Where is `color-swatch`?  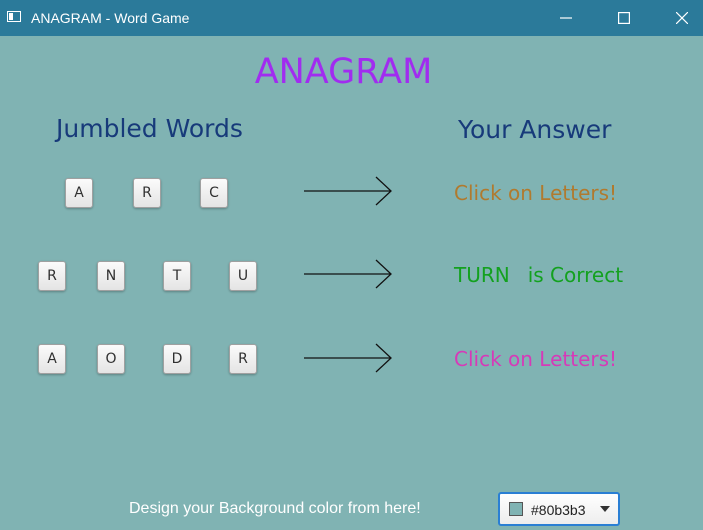
color-swatch is located at coordinates (516, 509).